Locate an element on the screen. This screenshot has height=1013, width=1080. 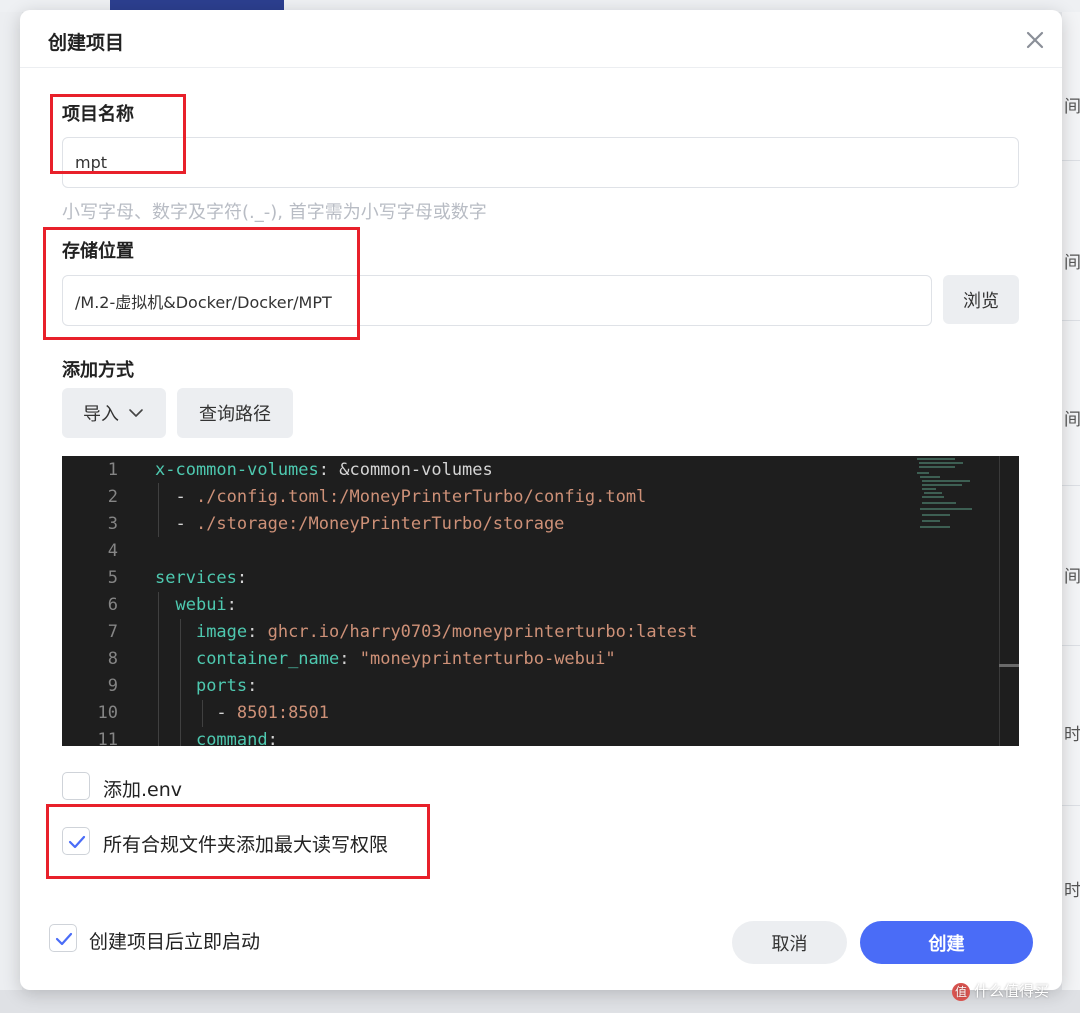
code-token: services is located at coordinates (196, 578).